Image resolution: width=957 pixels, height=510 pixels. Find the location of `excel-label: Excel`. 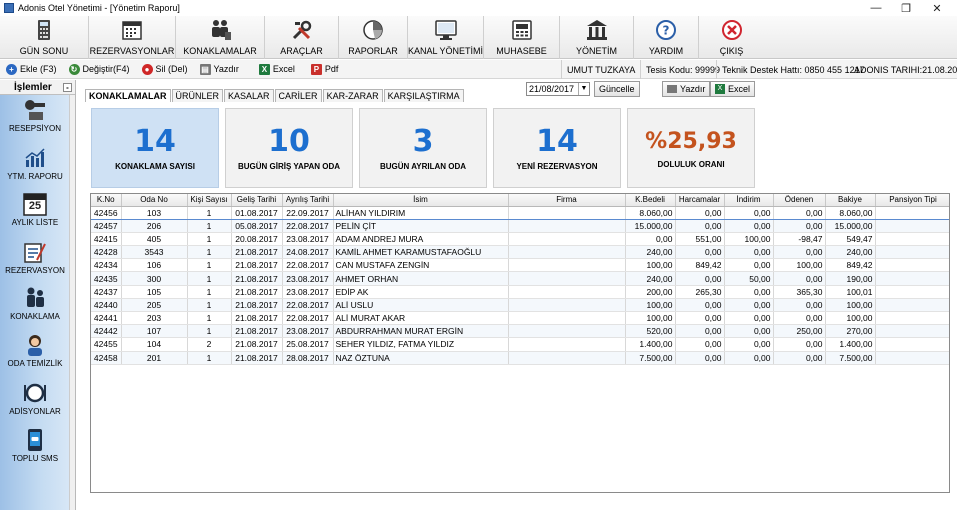

excel-label: Excel is located at coordinates (283, 69).